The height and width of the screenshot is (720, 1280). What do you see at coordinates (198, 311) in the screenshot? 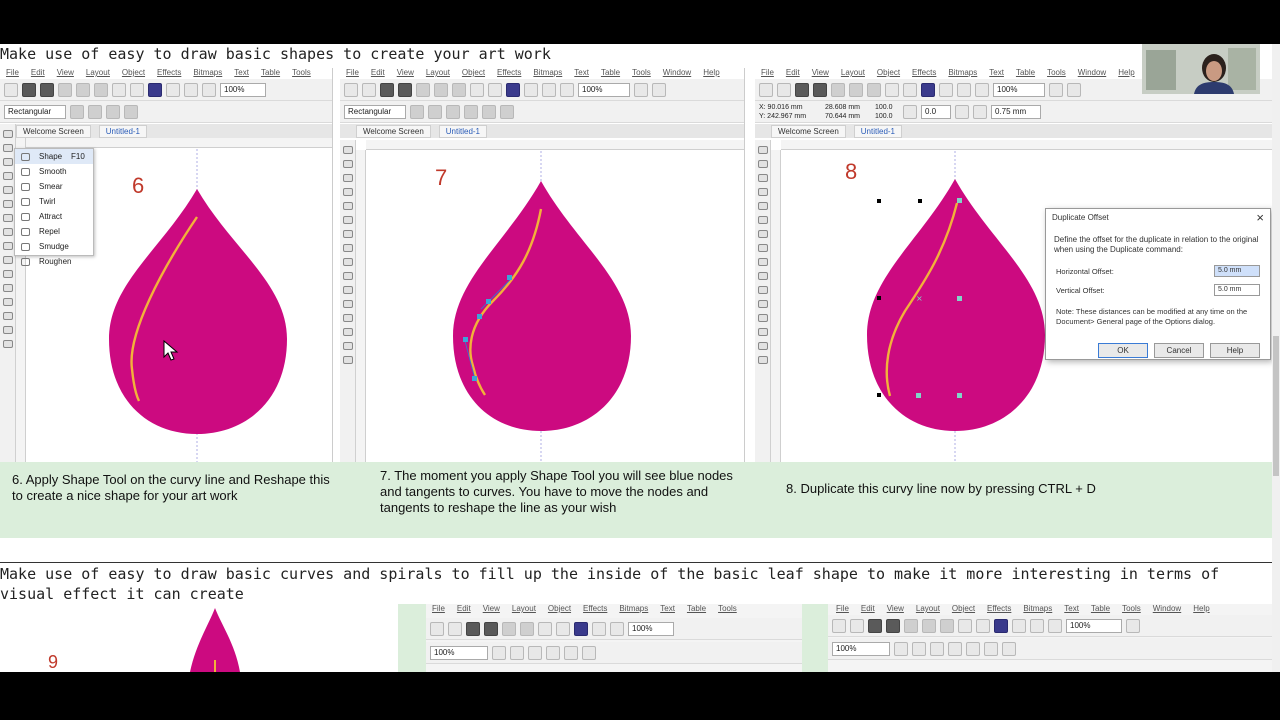
I see `teardrop-shape` at bounding box center [198, 311].